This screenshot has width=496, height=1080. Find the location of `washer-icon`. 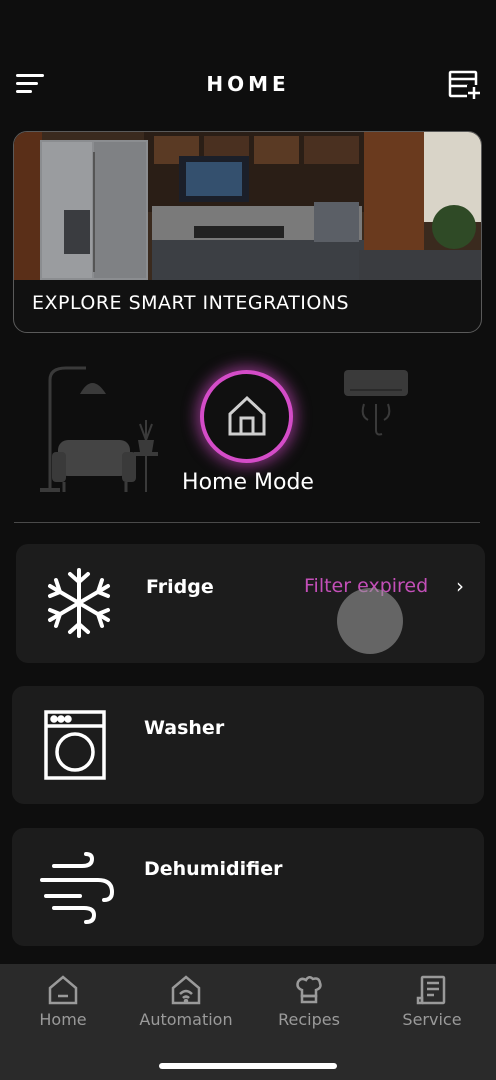

washer-icon is located at coordinates (75, 745).